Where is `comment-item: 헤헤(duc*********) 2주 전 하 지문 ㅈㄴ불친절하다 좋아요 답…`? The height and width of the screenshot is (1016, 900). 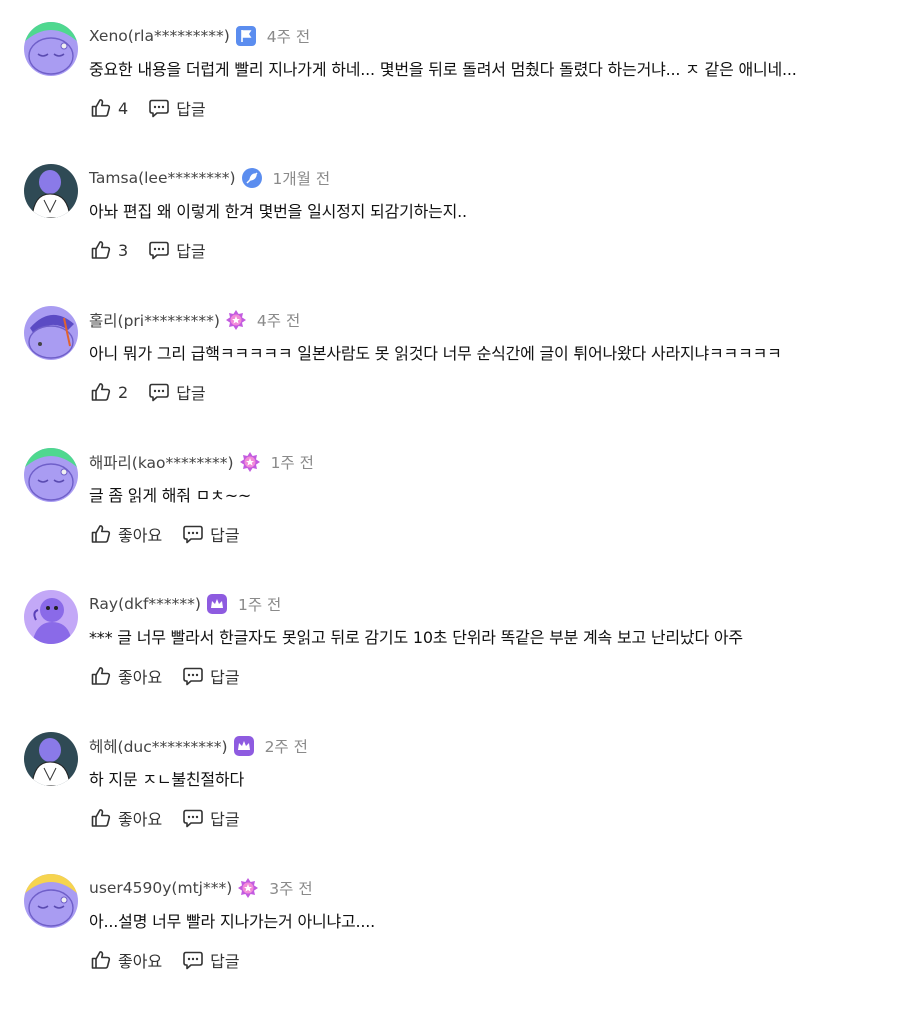 comment-item: 헤헤(duc*********) 2주 전 하 지문 ㅈㄴ불친절하다 좋아요 답… is located at coordinates (454, 803).